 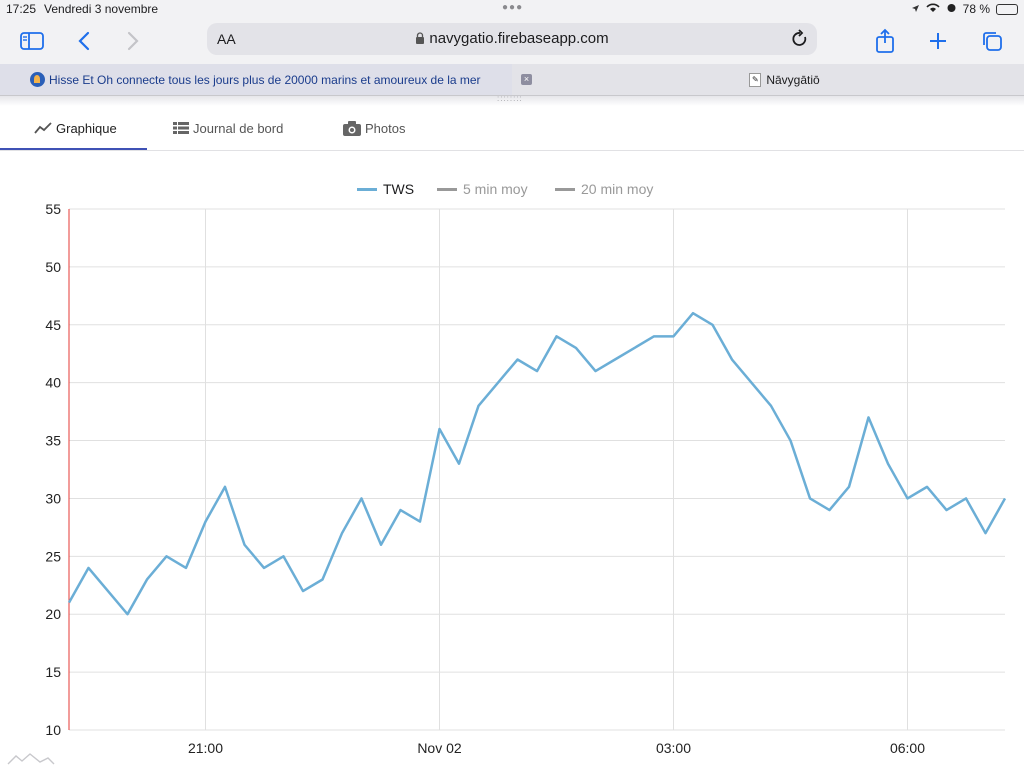 What do you see at coordinates (885, 41) in the screenshot?
I see `share-icon` at bounding box center [885, 41].